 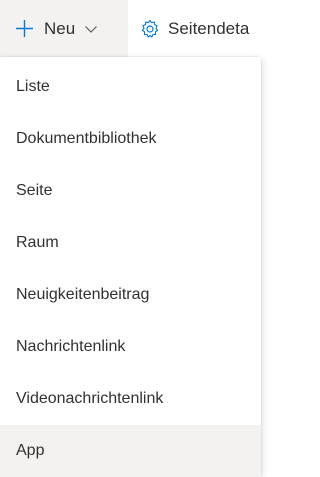 I want to click on menu-item-nachrichtenlink: Nachrichtenlink, so click(x=130, y=347).